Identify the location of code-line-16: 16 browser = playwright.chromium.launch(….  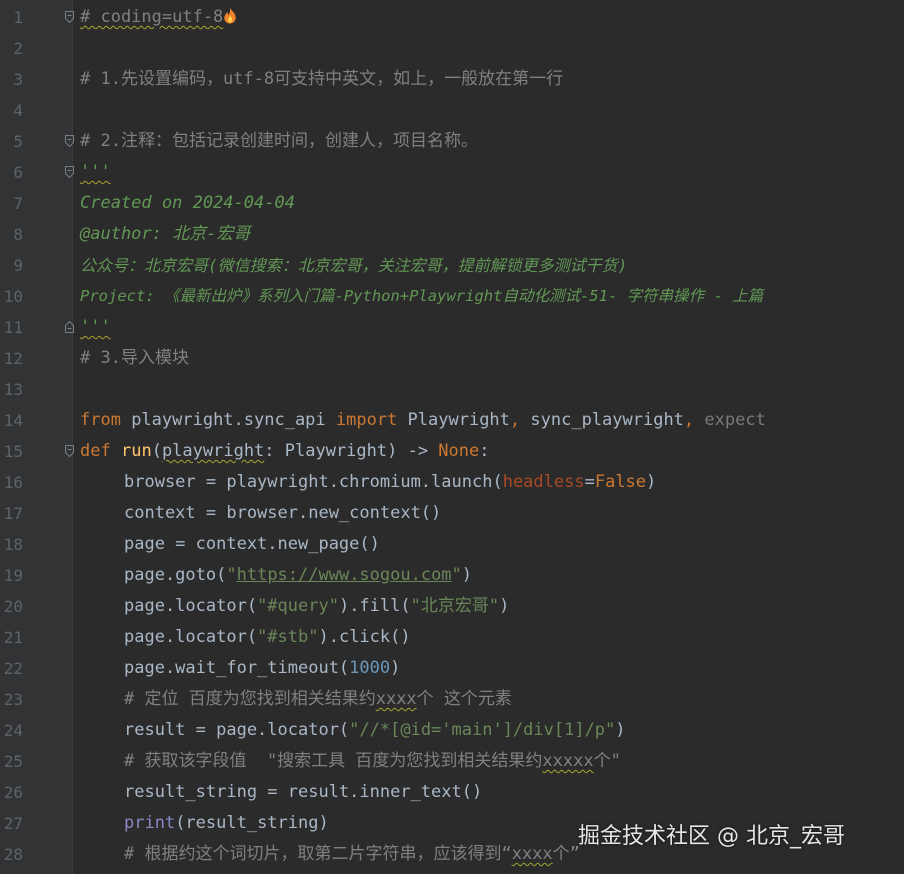
(452, 482).